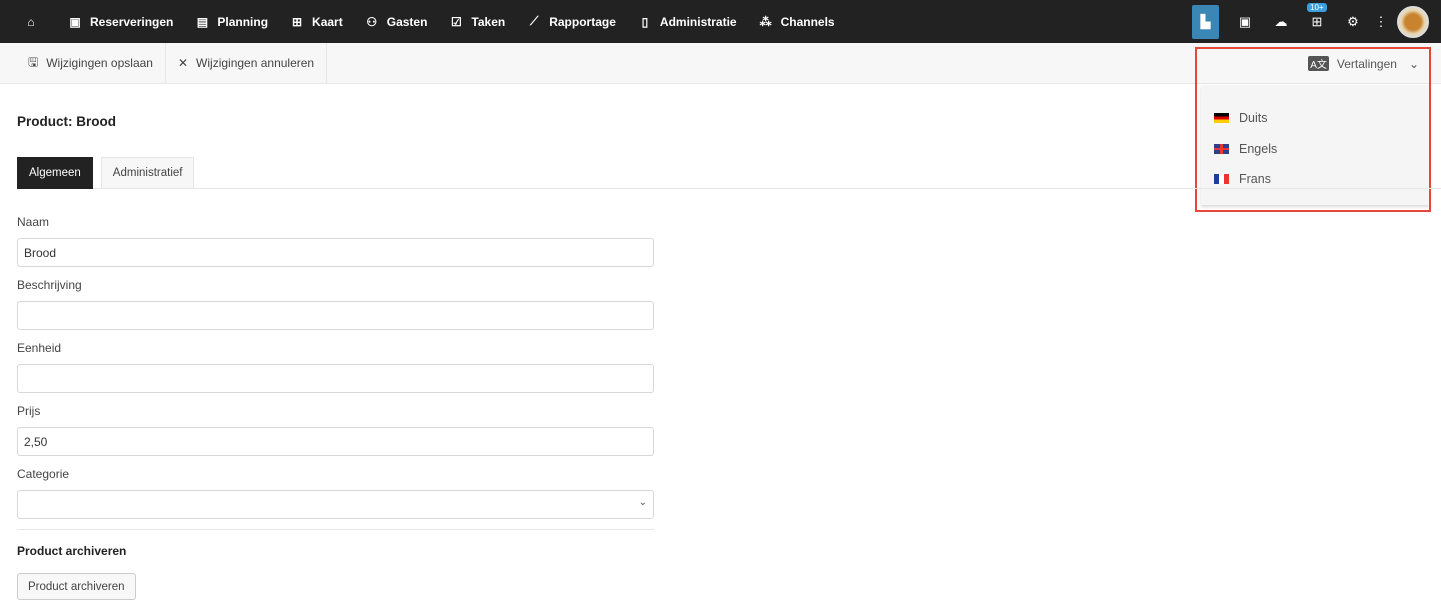 This screenshot has width=1441, height=606. I want to click on nav-label: Planning, so click(243, 21).